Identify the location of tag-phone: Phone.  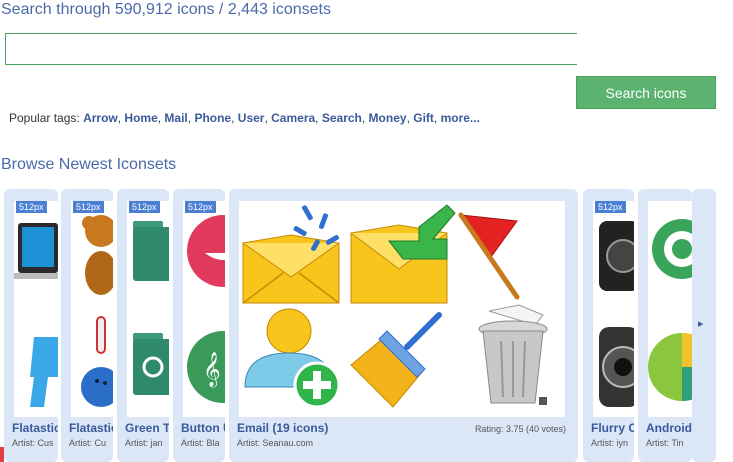
(212, 118).